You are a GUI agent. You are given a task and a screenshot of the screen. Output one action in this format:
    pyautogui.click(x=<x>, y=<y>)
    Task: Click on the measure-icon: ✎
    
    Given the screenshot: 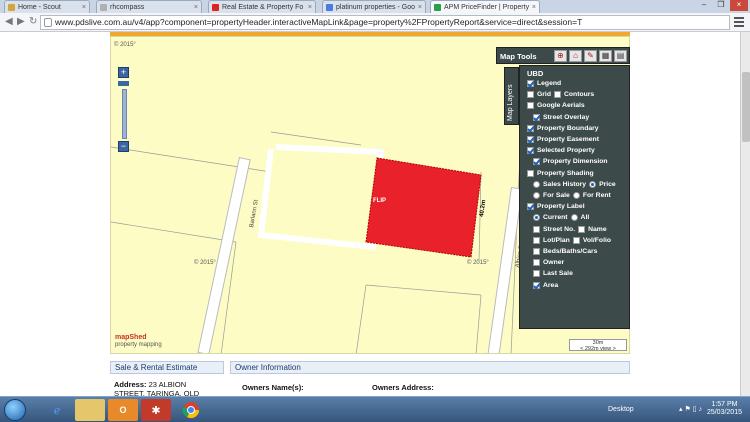 What is the action you would take?
    pyautogui.click(x=590, y=56)
    